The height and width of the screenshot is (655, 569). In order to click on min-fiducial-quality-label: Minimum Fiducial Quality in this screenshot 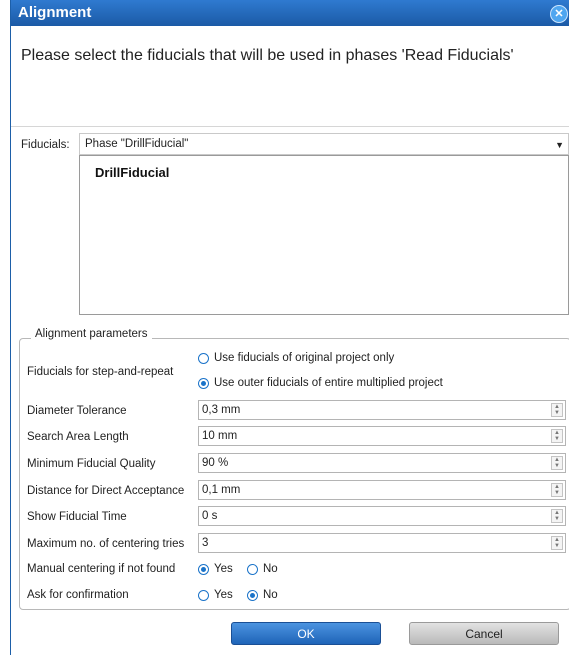, I will do `click(91, 464)`.